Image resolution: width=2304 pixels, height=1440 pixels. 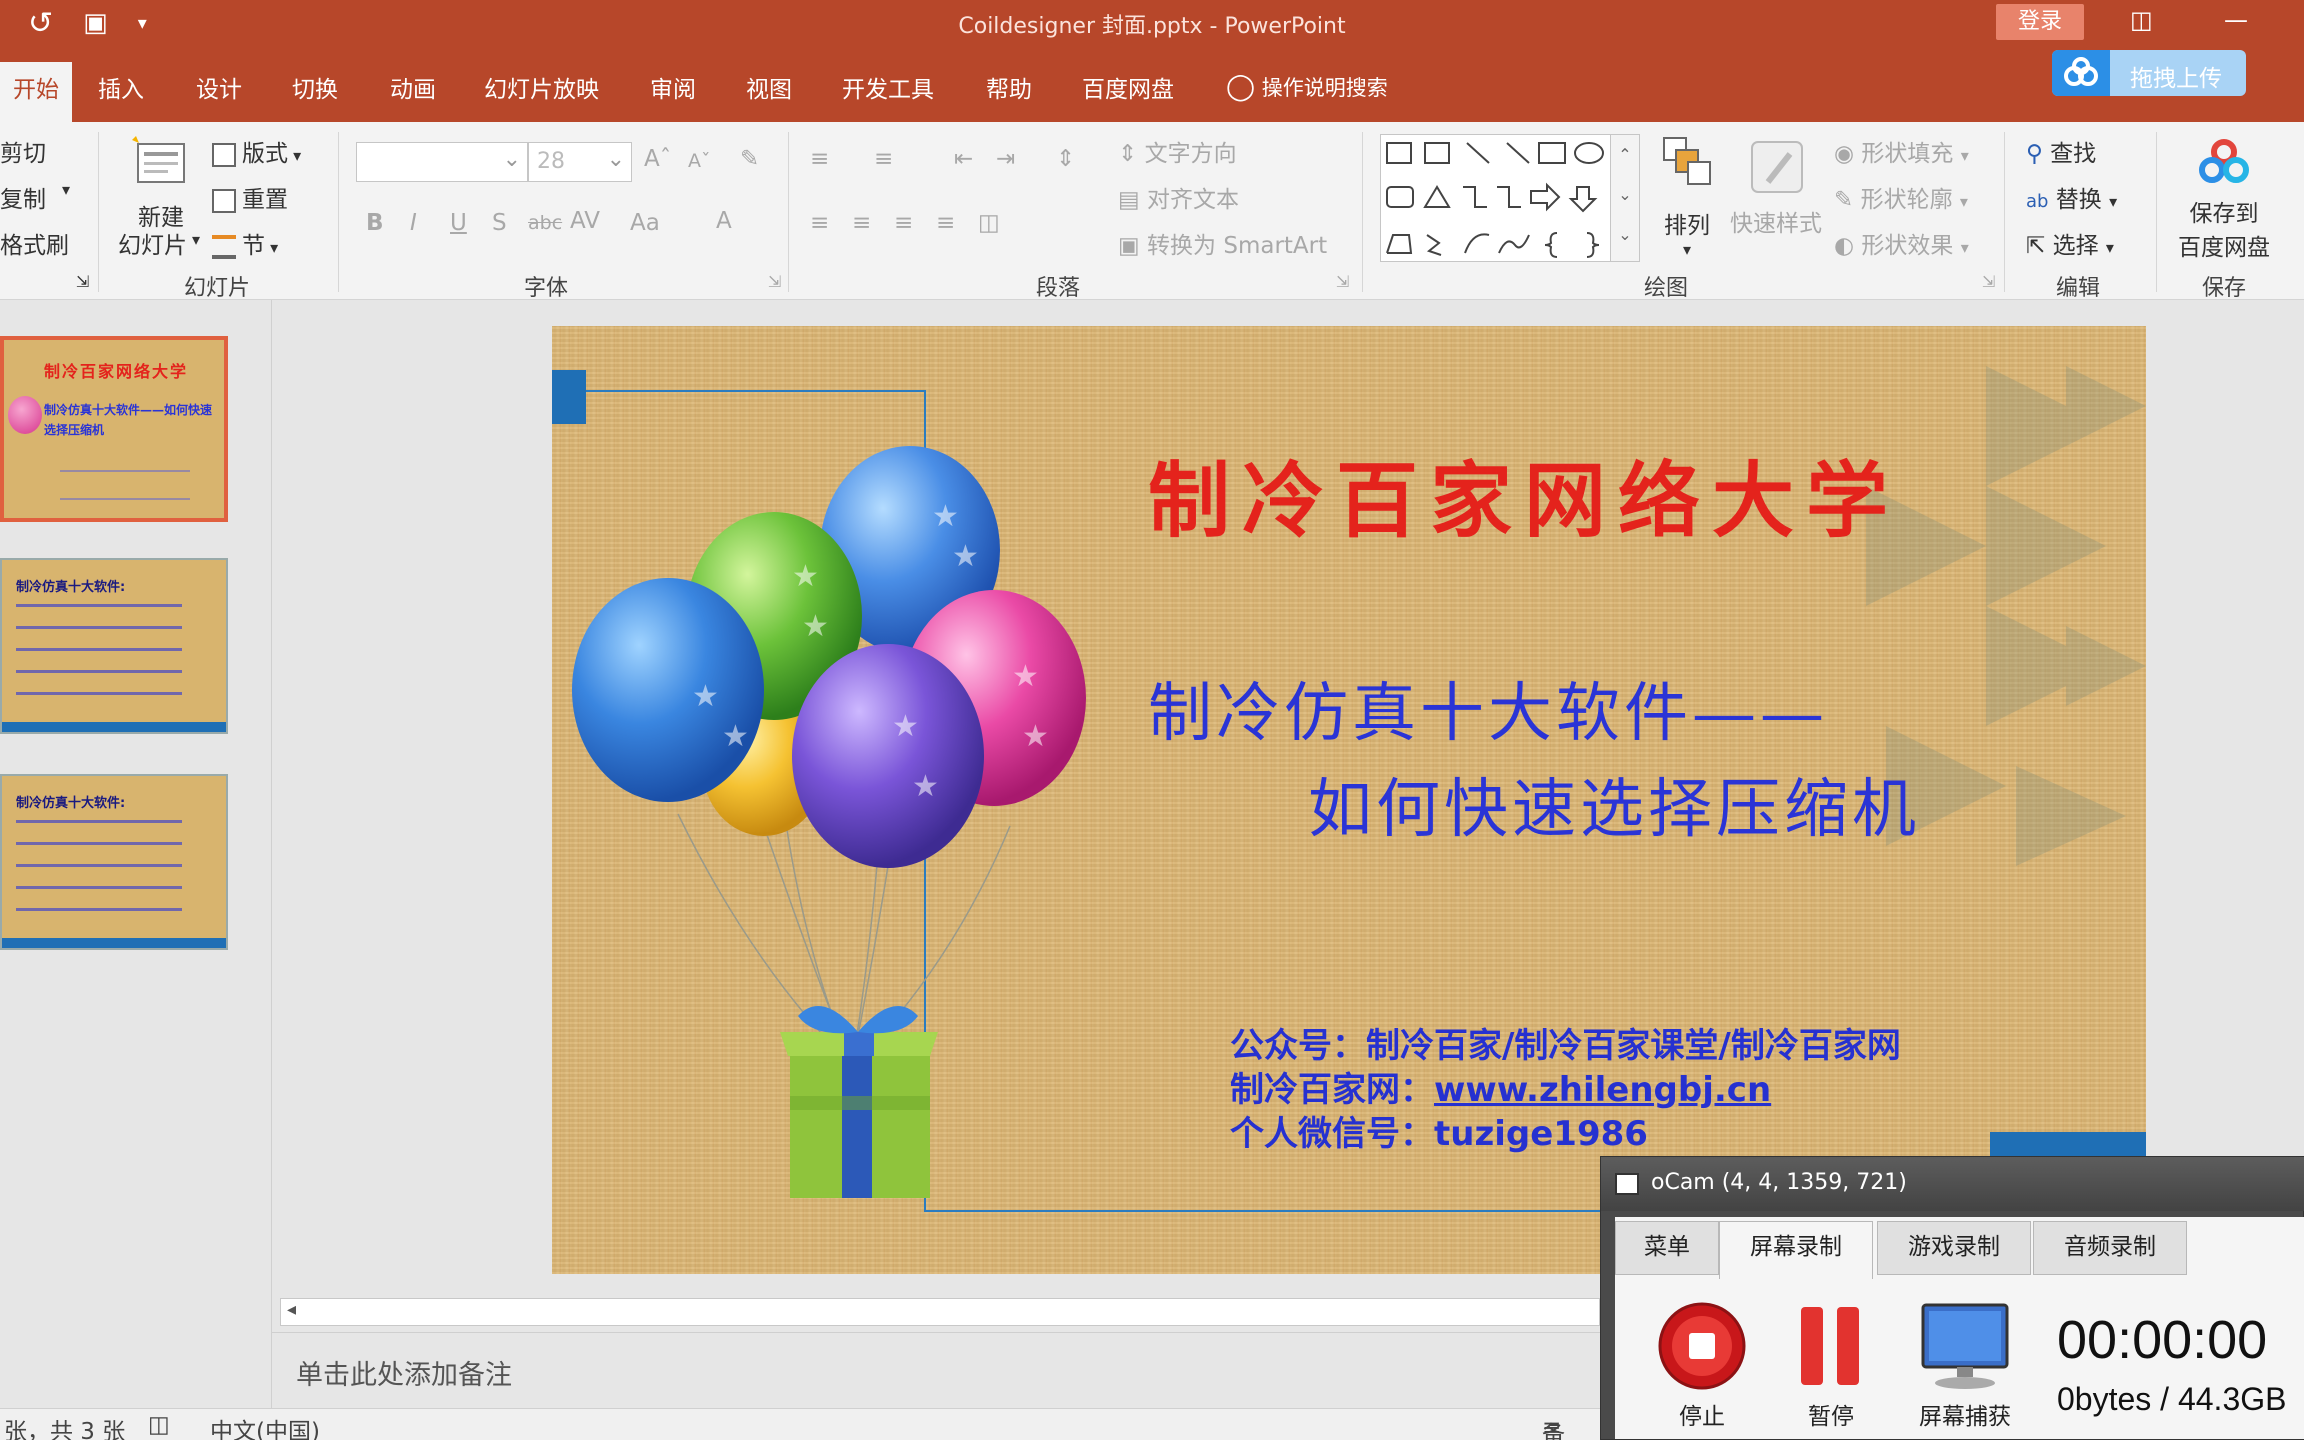 What do you see at coordinates (315, 87) in the screenshot?
I see `tab-transitions: 切换` at bounding box center [315, 87].